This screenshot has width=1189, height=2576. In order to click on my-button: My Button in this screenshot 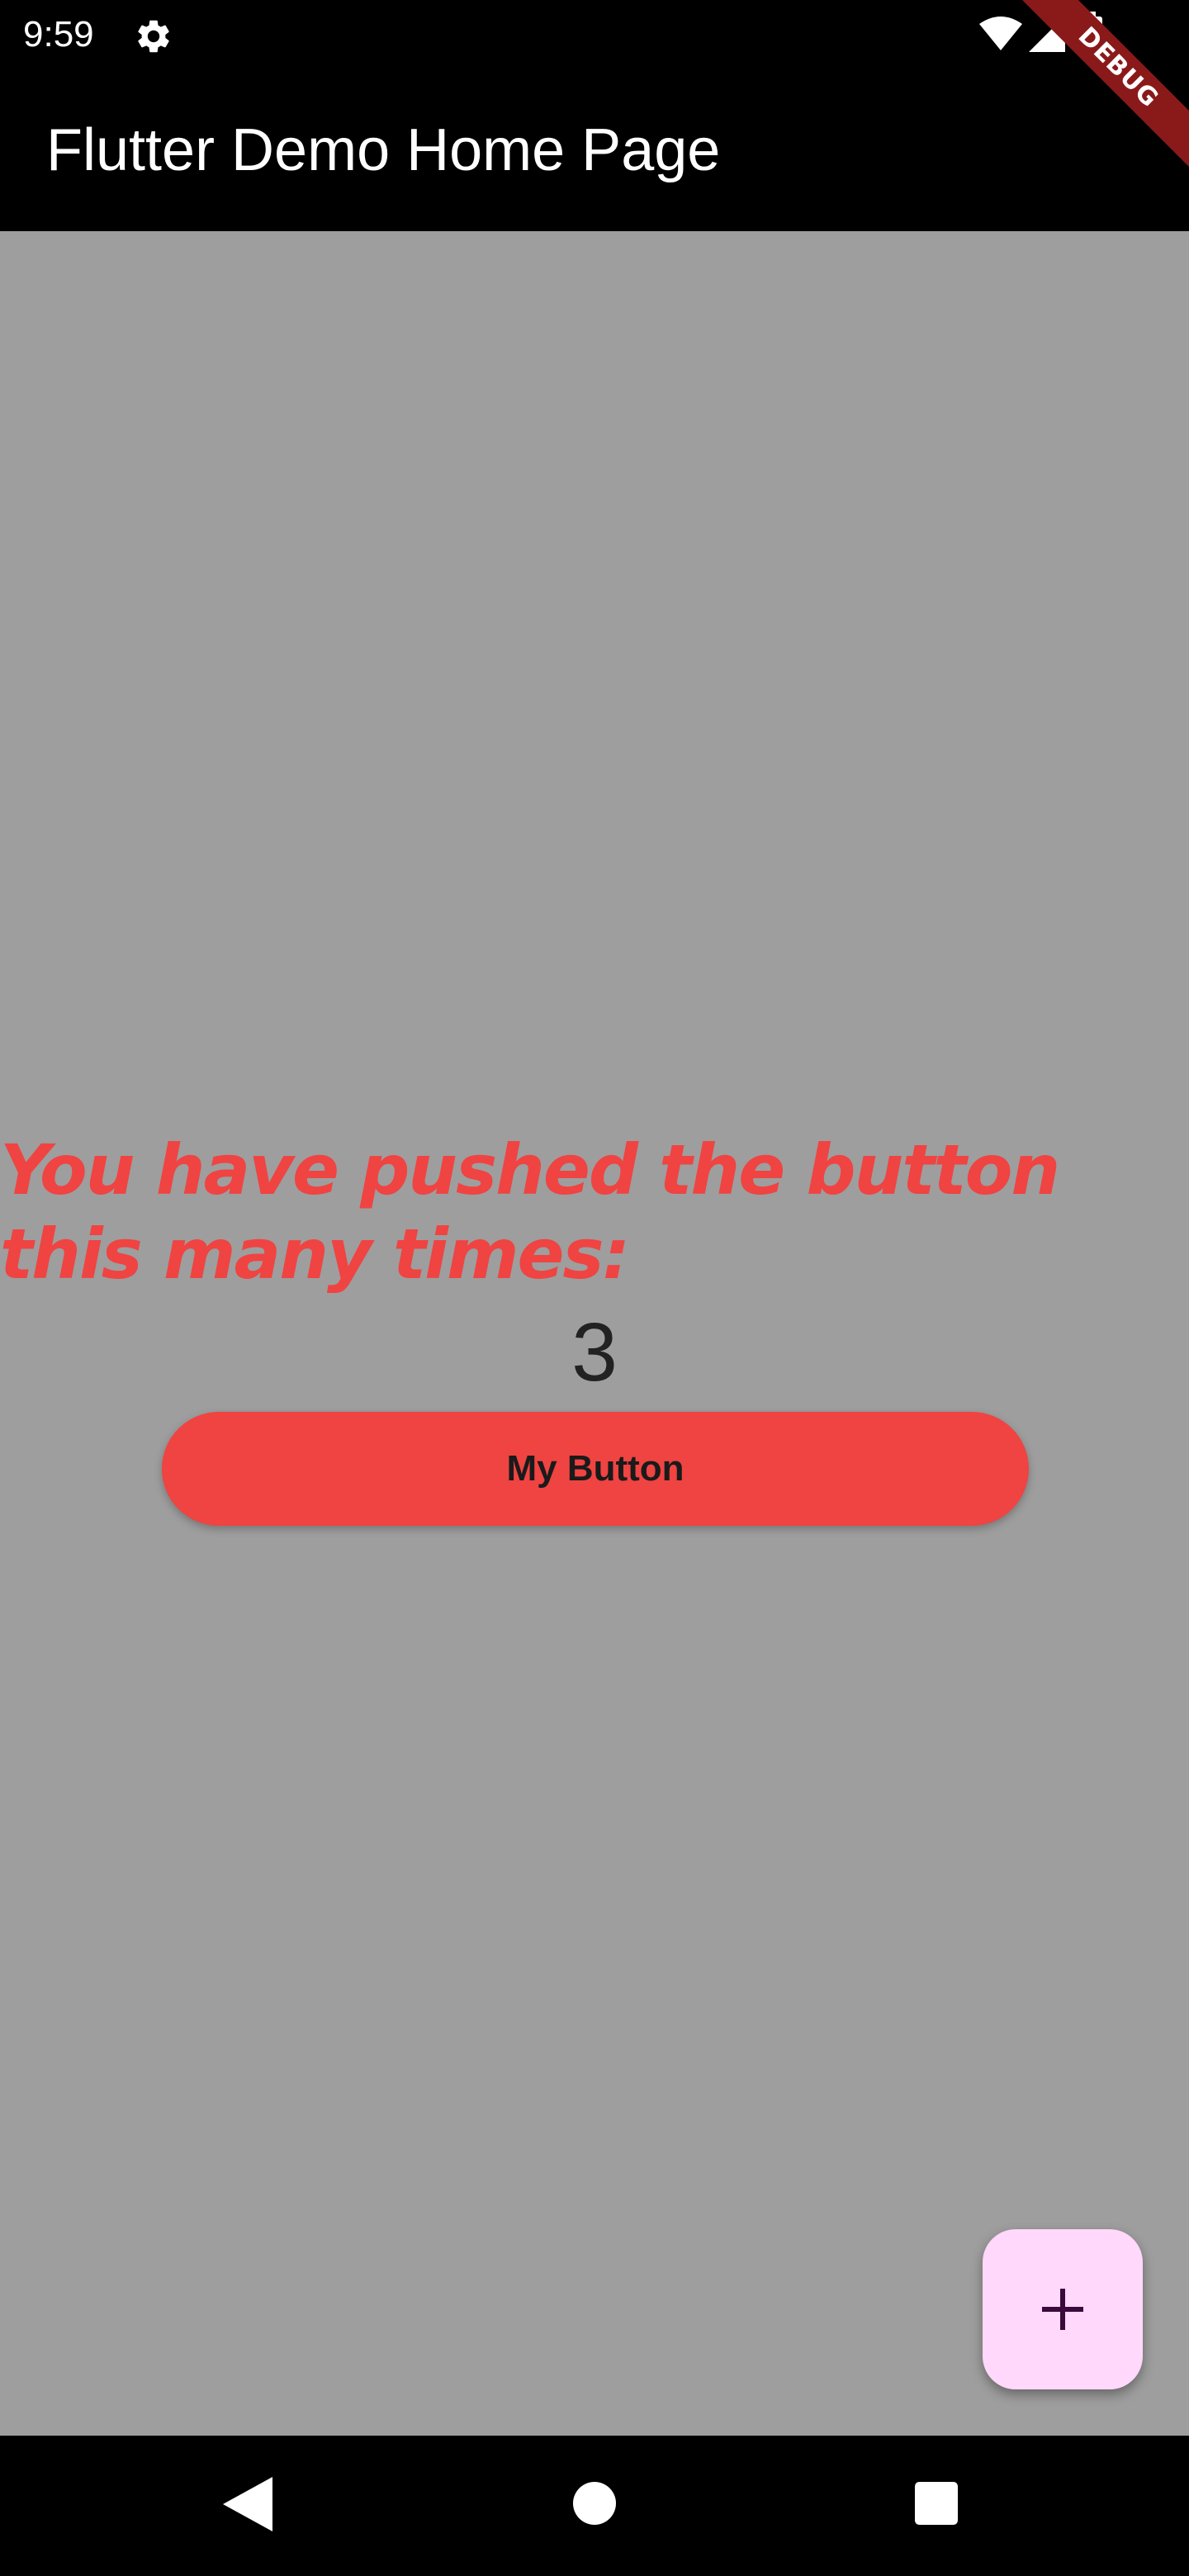, I will do `click(595, 1469)`.